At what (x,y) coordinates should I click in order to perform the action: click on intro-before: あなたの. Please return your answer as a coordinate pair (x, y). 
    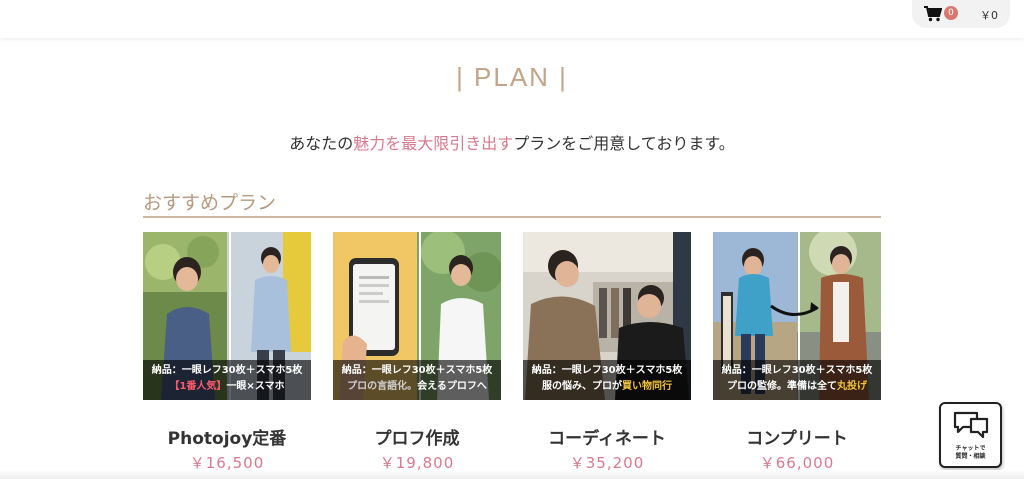
    Looking at the image, I should click on (321, 143).